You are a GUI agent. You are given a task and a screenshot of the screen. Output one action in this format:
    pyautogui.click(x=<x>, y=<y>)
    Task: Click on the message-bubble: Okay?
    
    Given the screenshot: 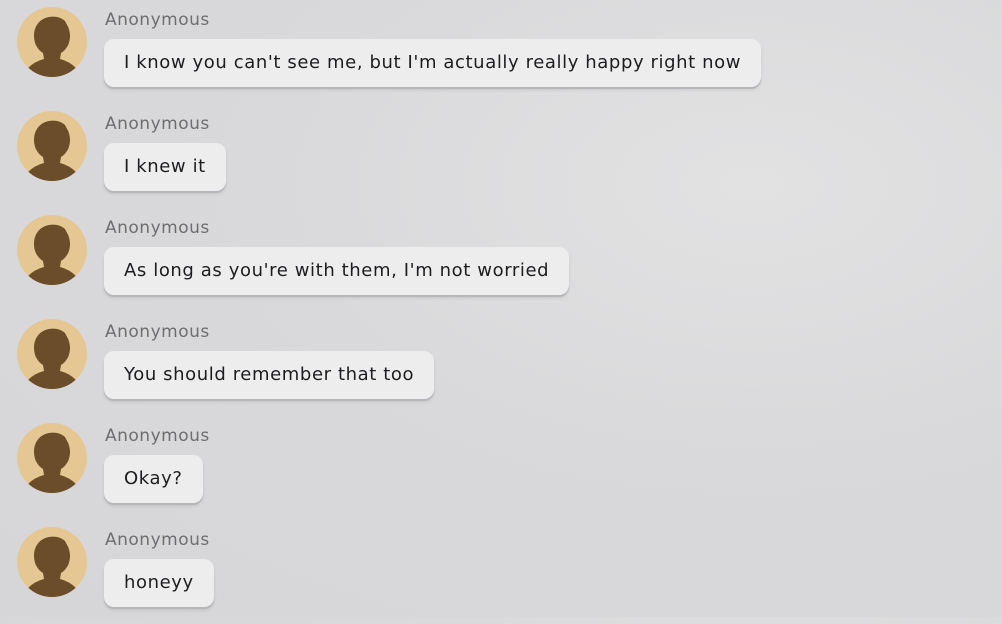 What is the action you would take?
    pyautogui.click(x=153, y=479)
    